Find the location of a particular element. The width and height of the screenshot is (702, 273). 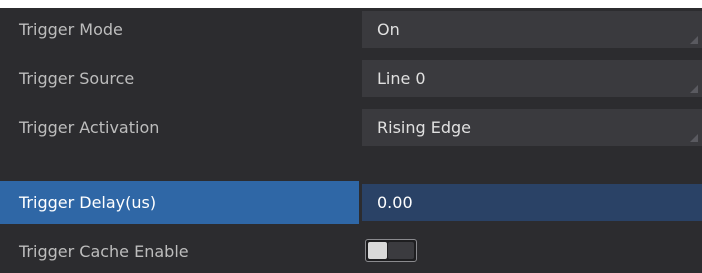

property-value-cell: Rising Edge is located at coordinates (530, 127).